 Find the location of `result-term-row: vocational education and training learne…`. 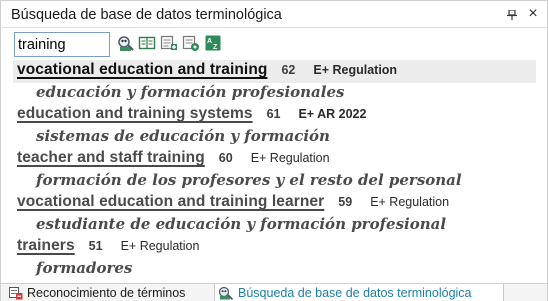

result-term-row: vocational education and training learne… is located at coordinates (233, 204).